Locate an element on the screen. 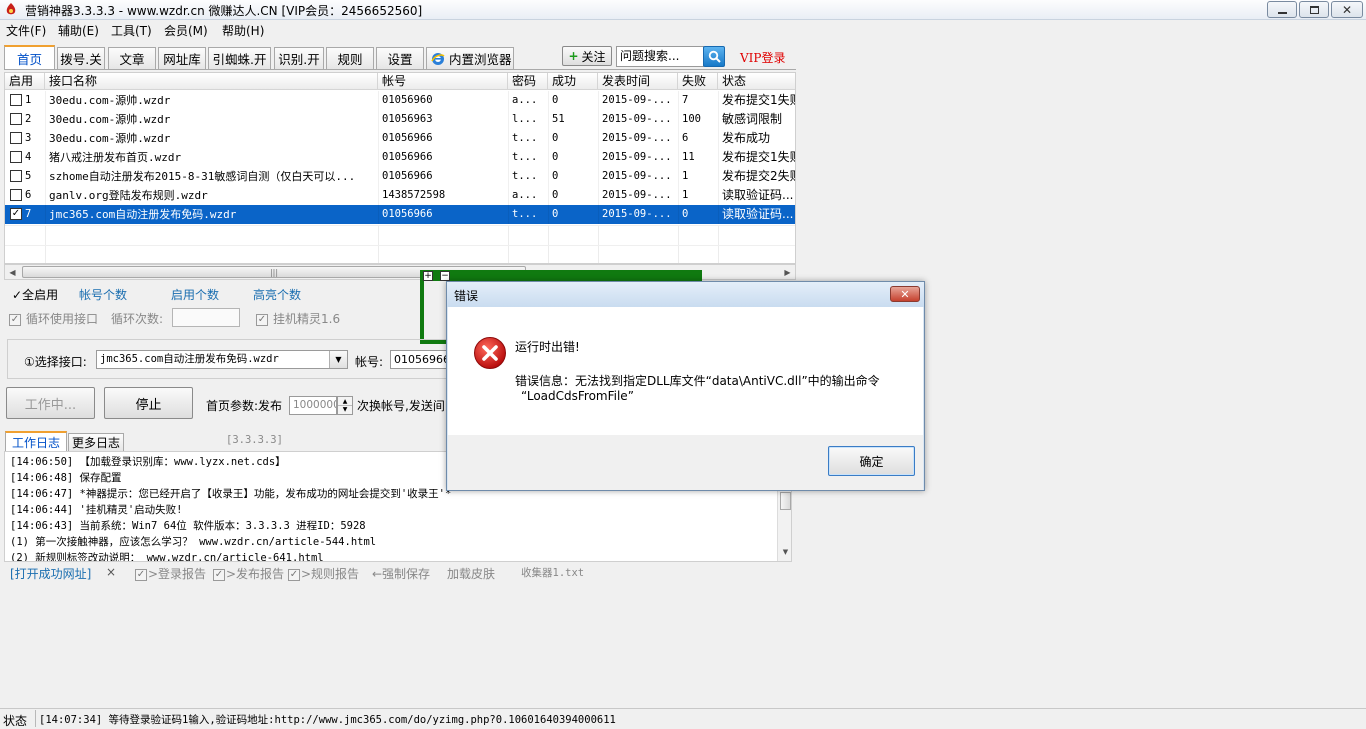  hang-sprite-checkbox: ✓ is located at coordinates (262, 318).